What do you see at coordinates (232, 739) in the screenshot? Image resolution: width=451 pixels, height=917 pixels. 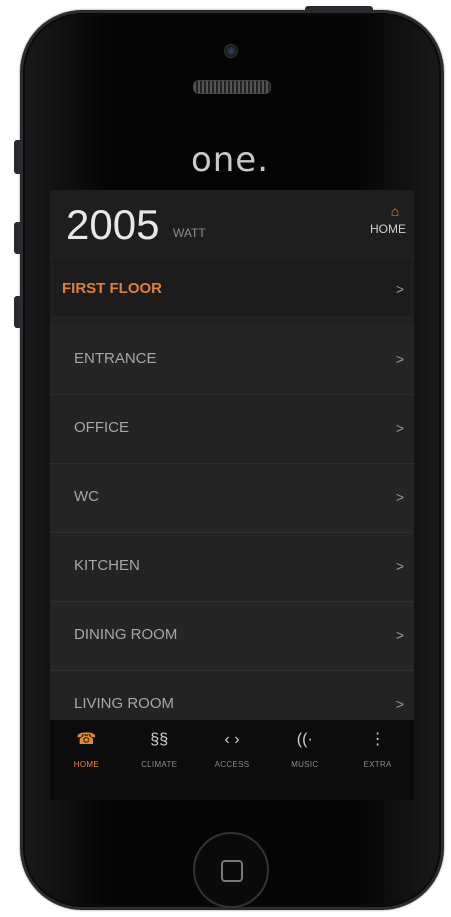 I see `access-icon: ‹ ›` at bounding box center [232, 739].